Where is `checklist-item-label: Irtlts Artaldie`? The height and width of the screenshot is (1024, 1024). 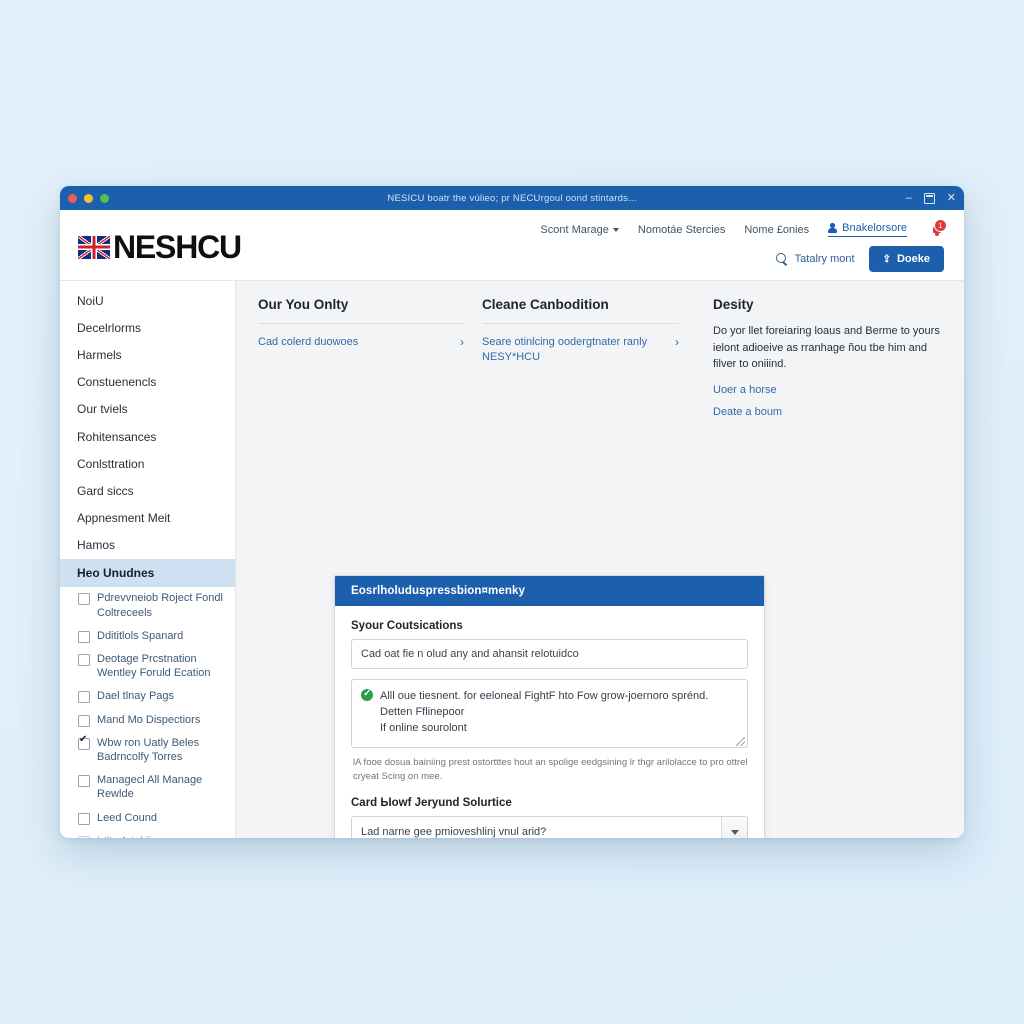 checklist-item-label: Irtlts Artaldie is located at coordinates (127, 836).